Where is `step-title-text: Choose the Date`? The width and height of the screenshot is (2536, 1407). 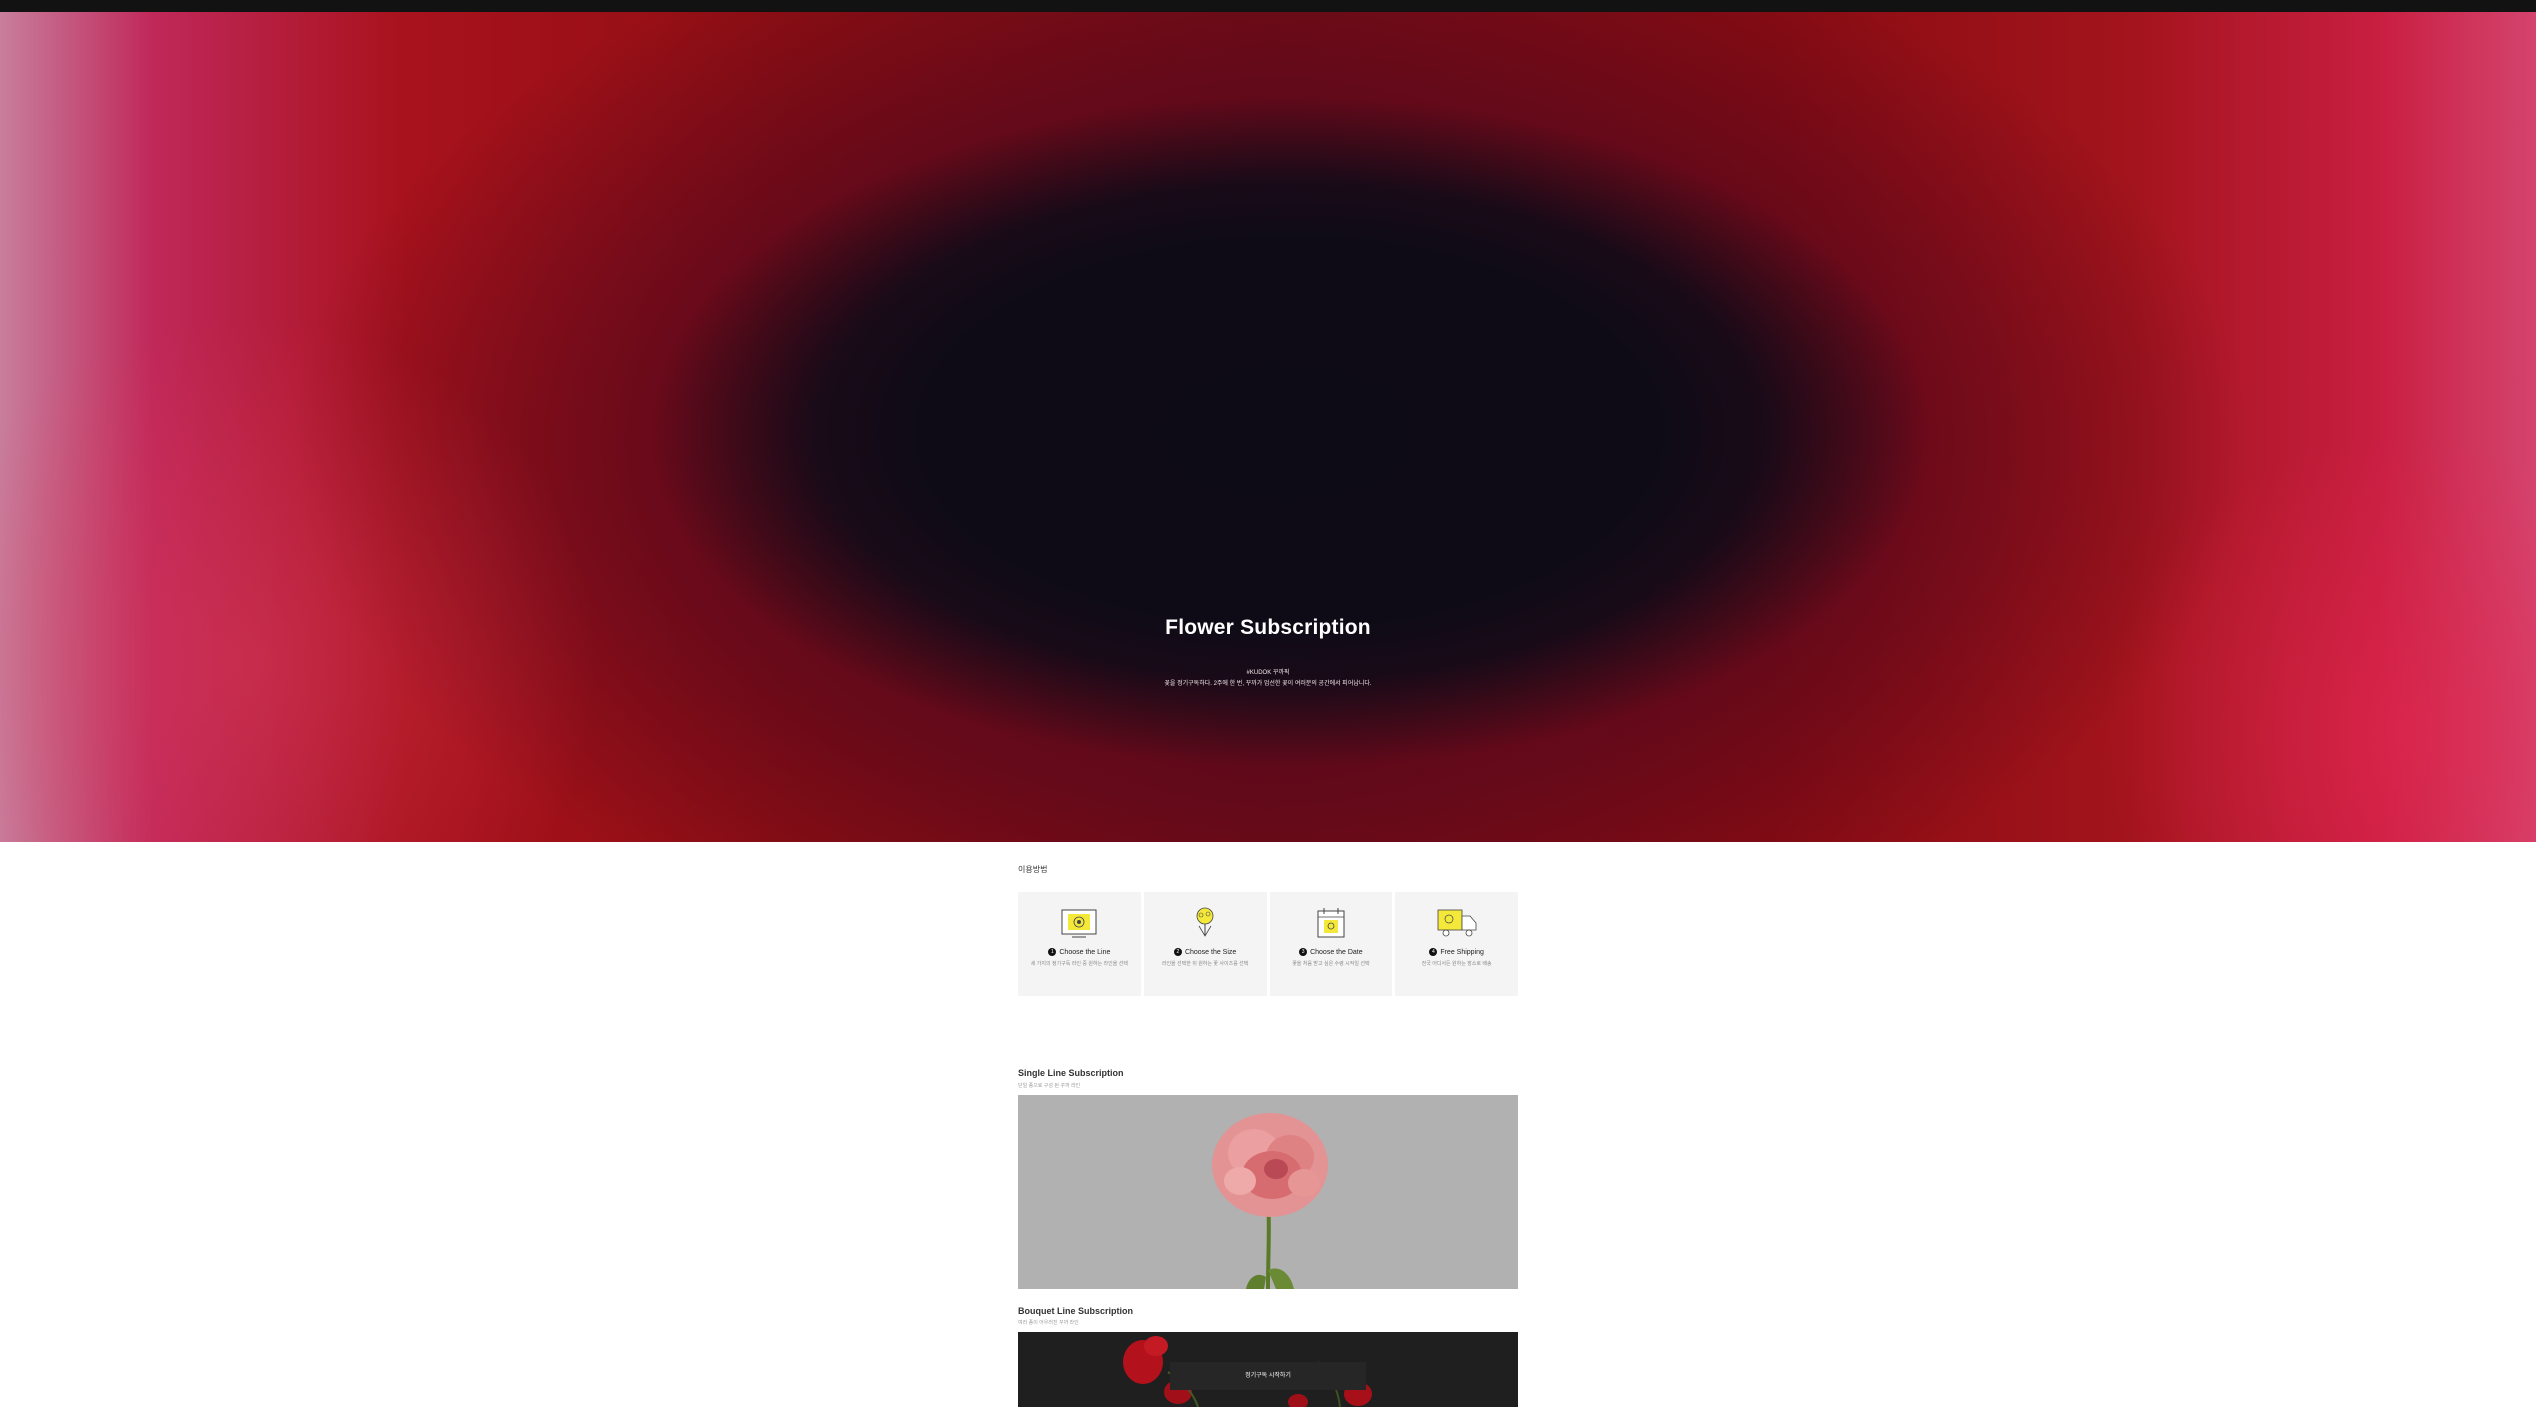
step-title-text: Choose the Date is located at coordinates (1336, 952).